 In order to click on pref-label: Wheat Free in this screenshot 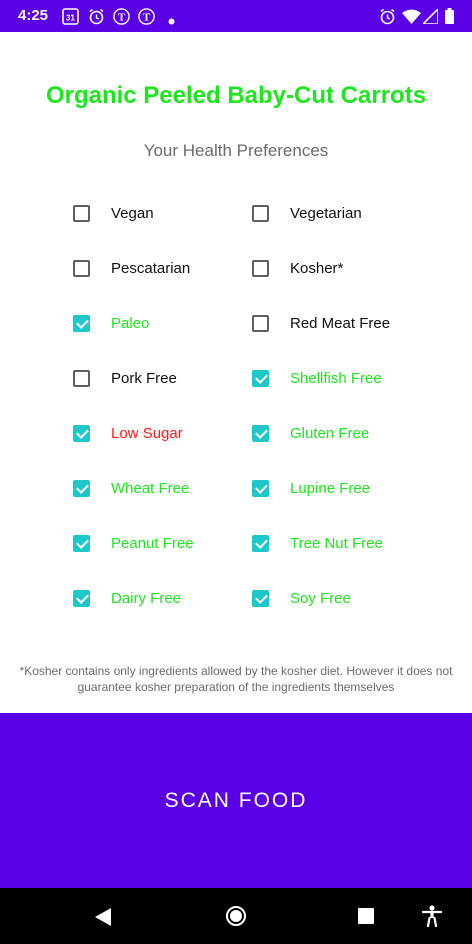, I will do `click(150, 488)`.